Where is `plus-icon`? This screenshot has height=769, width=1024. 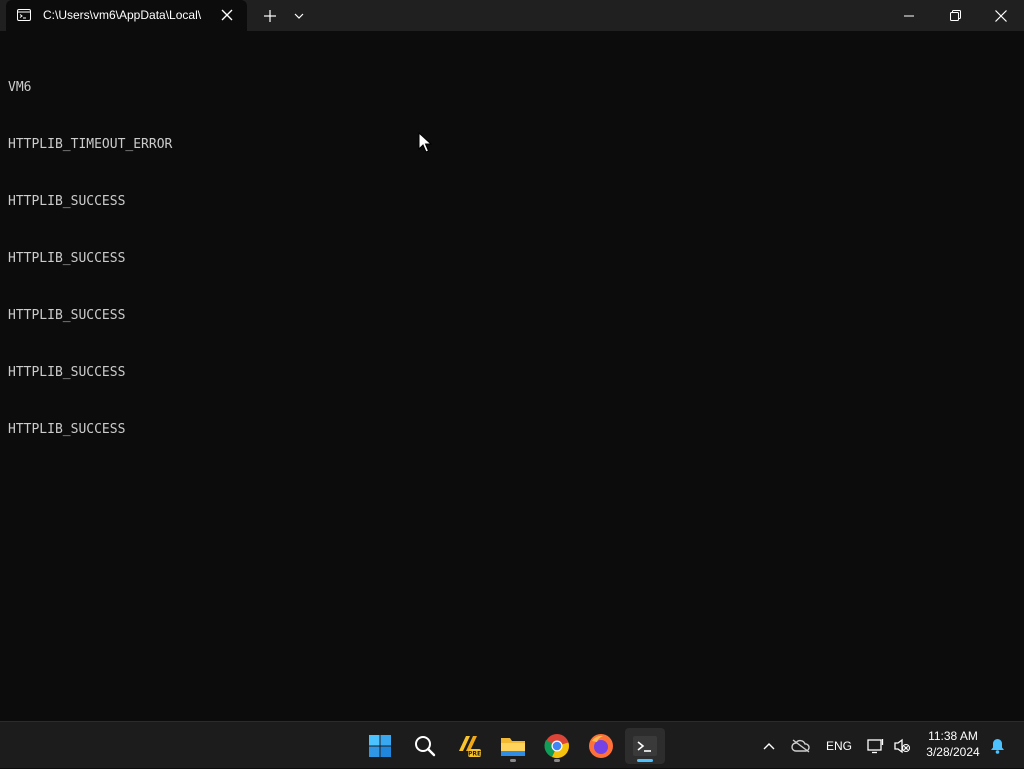 plus-icon is located at coordinates (270, 15).